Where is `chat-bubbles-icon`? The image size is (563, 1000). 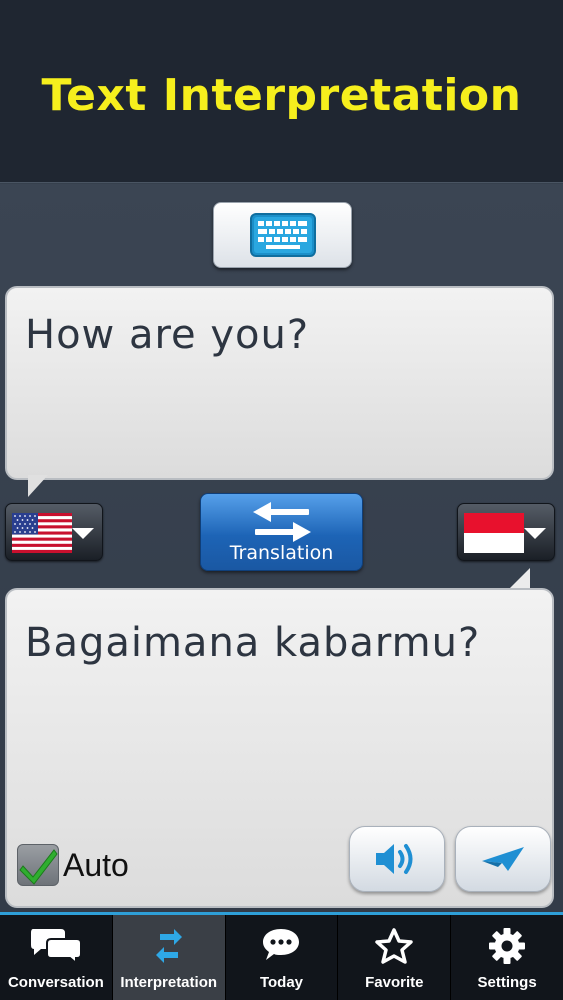
chat-bubbles-icon is located at coordinates (56, 946).